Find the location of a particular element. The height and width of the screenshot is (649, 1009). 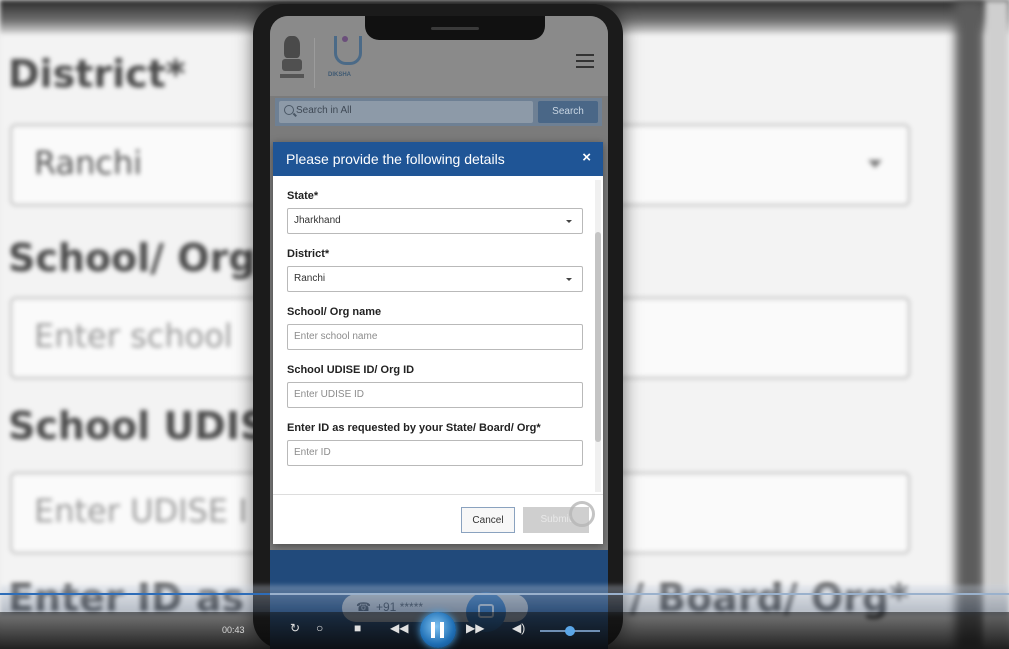

menu-icon is located at coordinates (585, 61).